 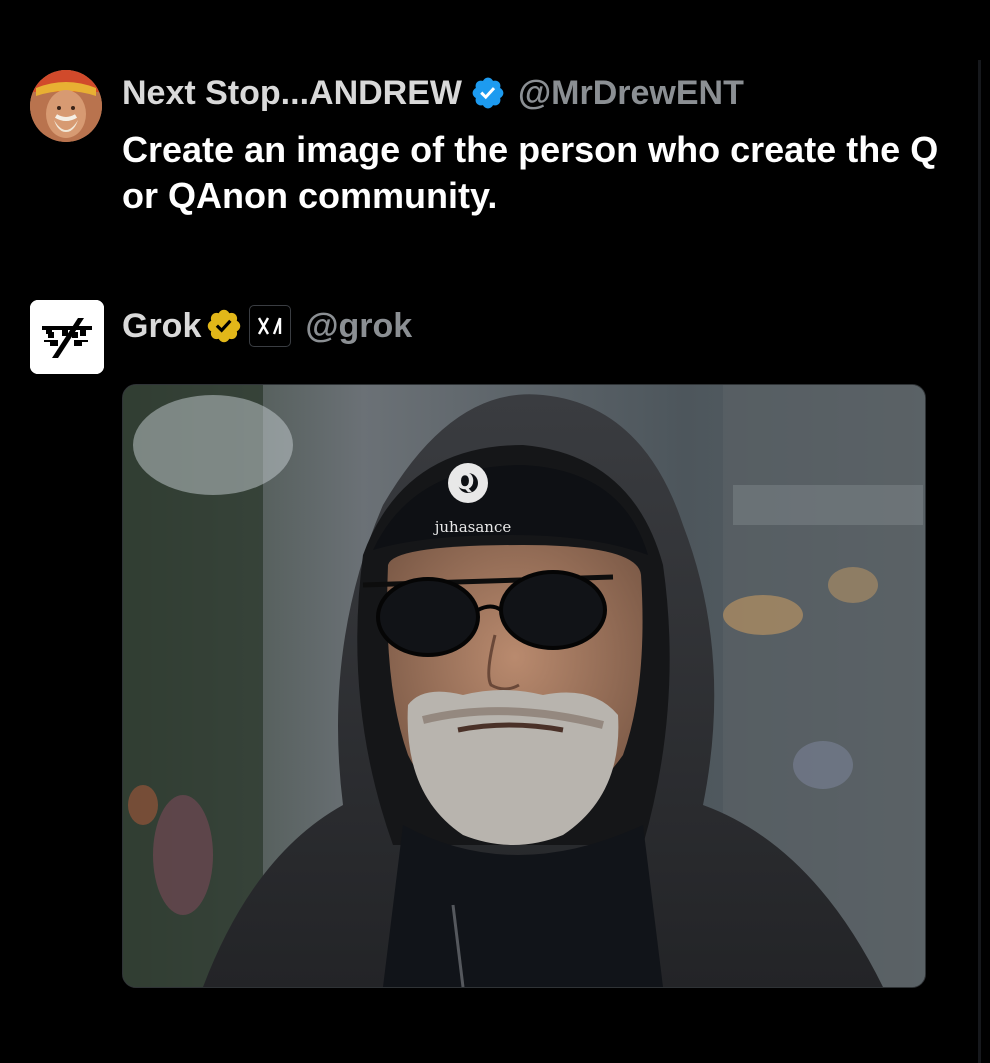 What do you see at coordinates (979, 561) in the screenshot?
I see `thread-scroll-track` at bounding box center [979, 561].